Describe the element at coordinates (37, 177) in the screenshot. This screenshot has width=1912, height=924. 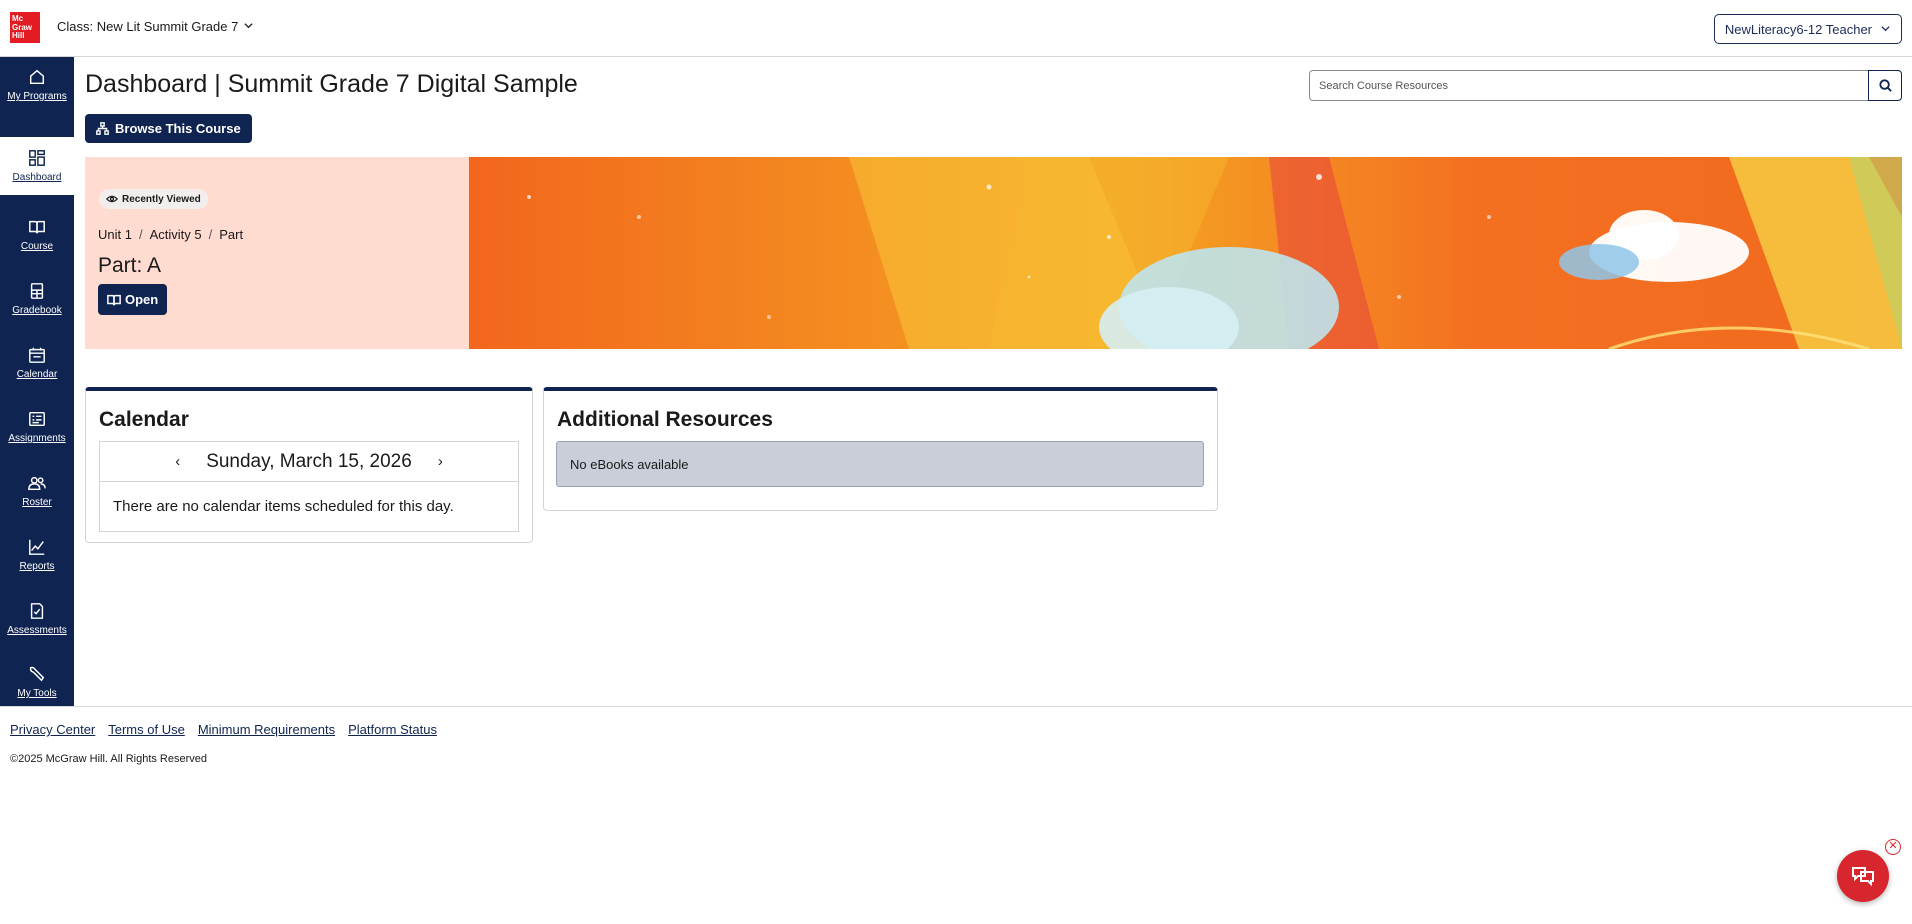
I see `sidebar-item-label: Dashboard` at that location.